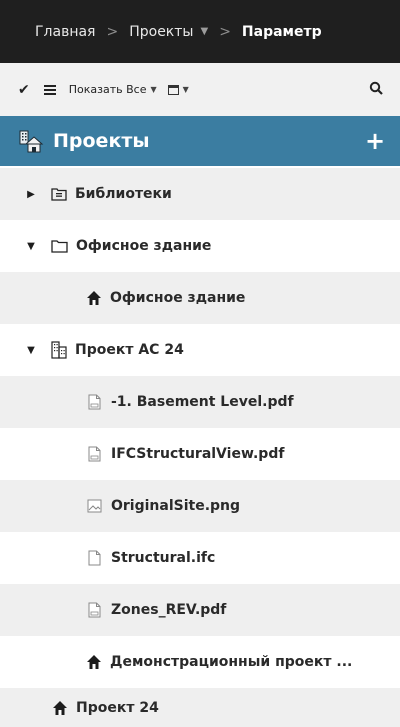 Image resolution: width=400 pixels, height=727 pixels. I want to click on list-view-icon, so click(49, 89).